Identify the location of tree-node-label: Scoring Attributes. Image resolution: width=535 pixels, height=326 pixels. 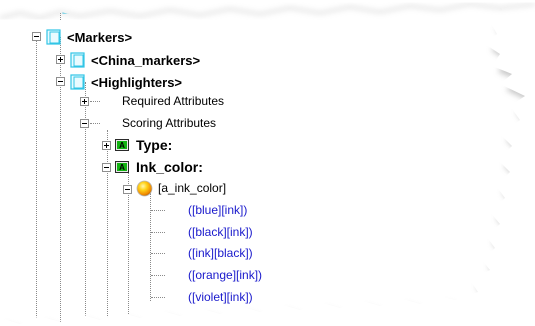
(169, 123).